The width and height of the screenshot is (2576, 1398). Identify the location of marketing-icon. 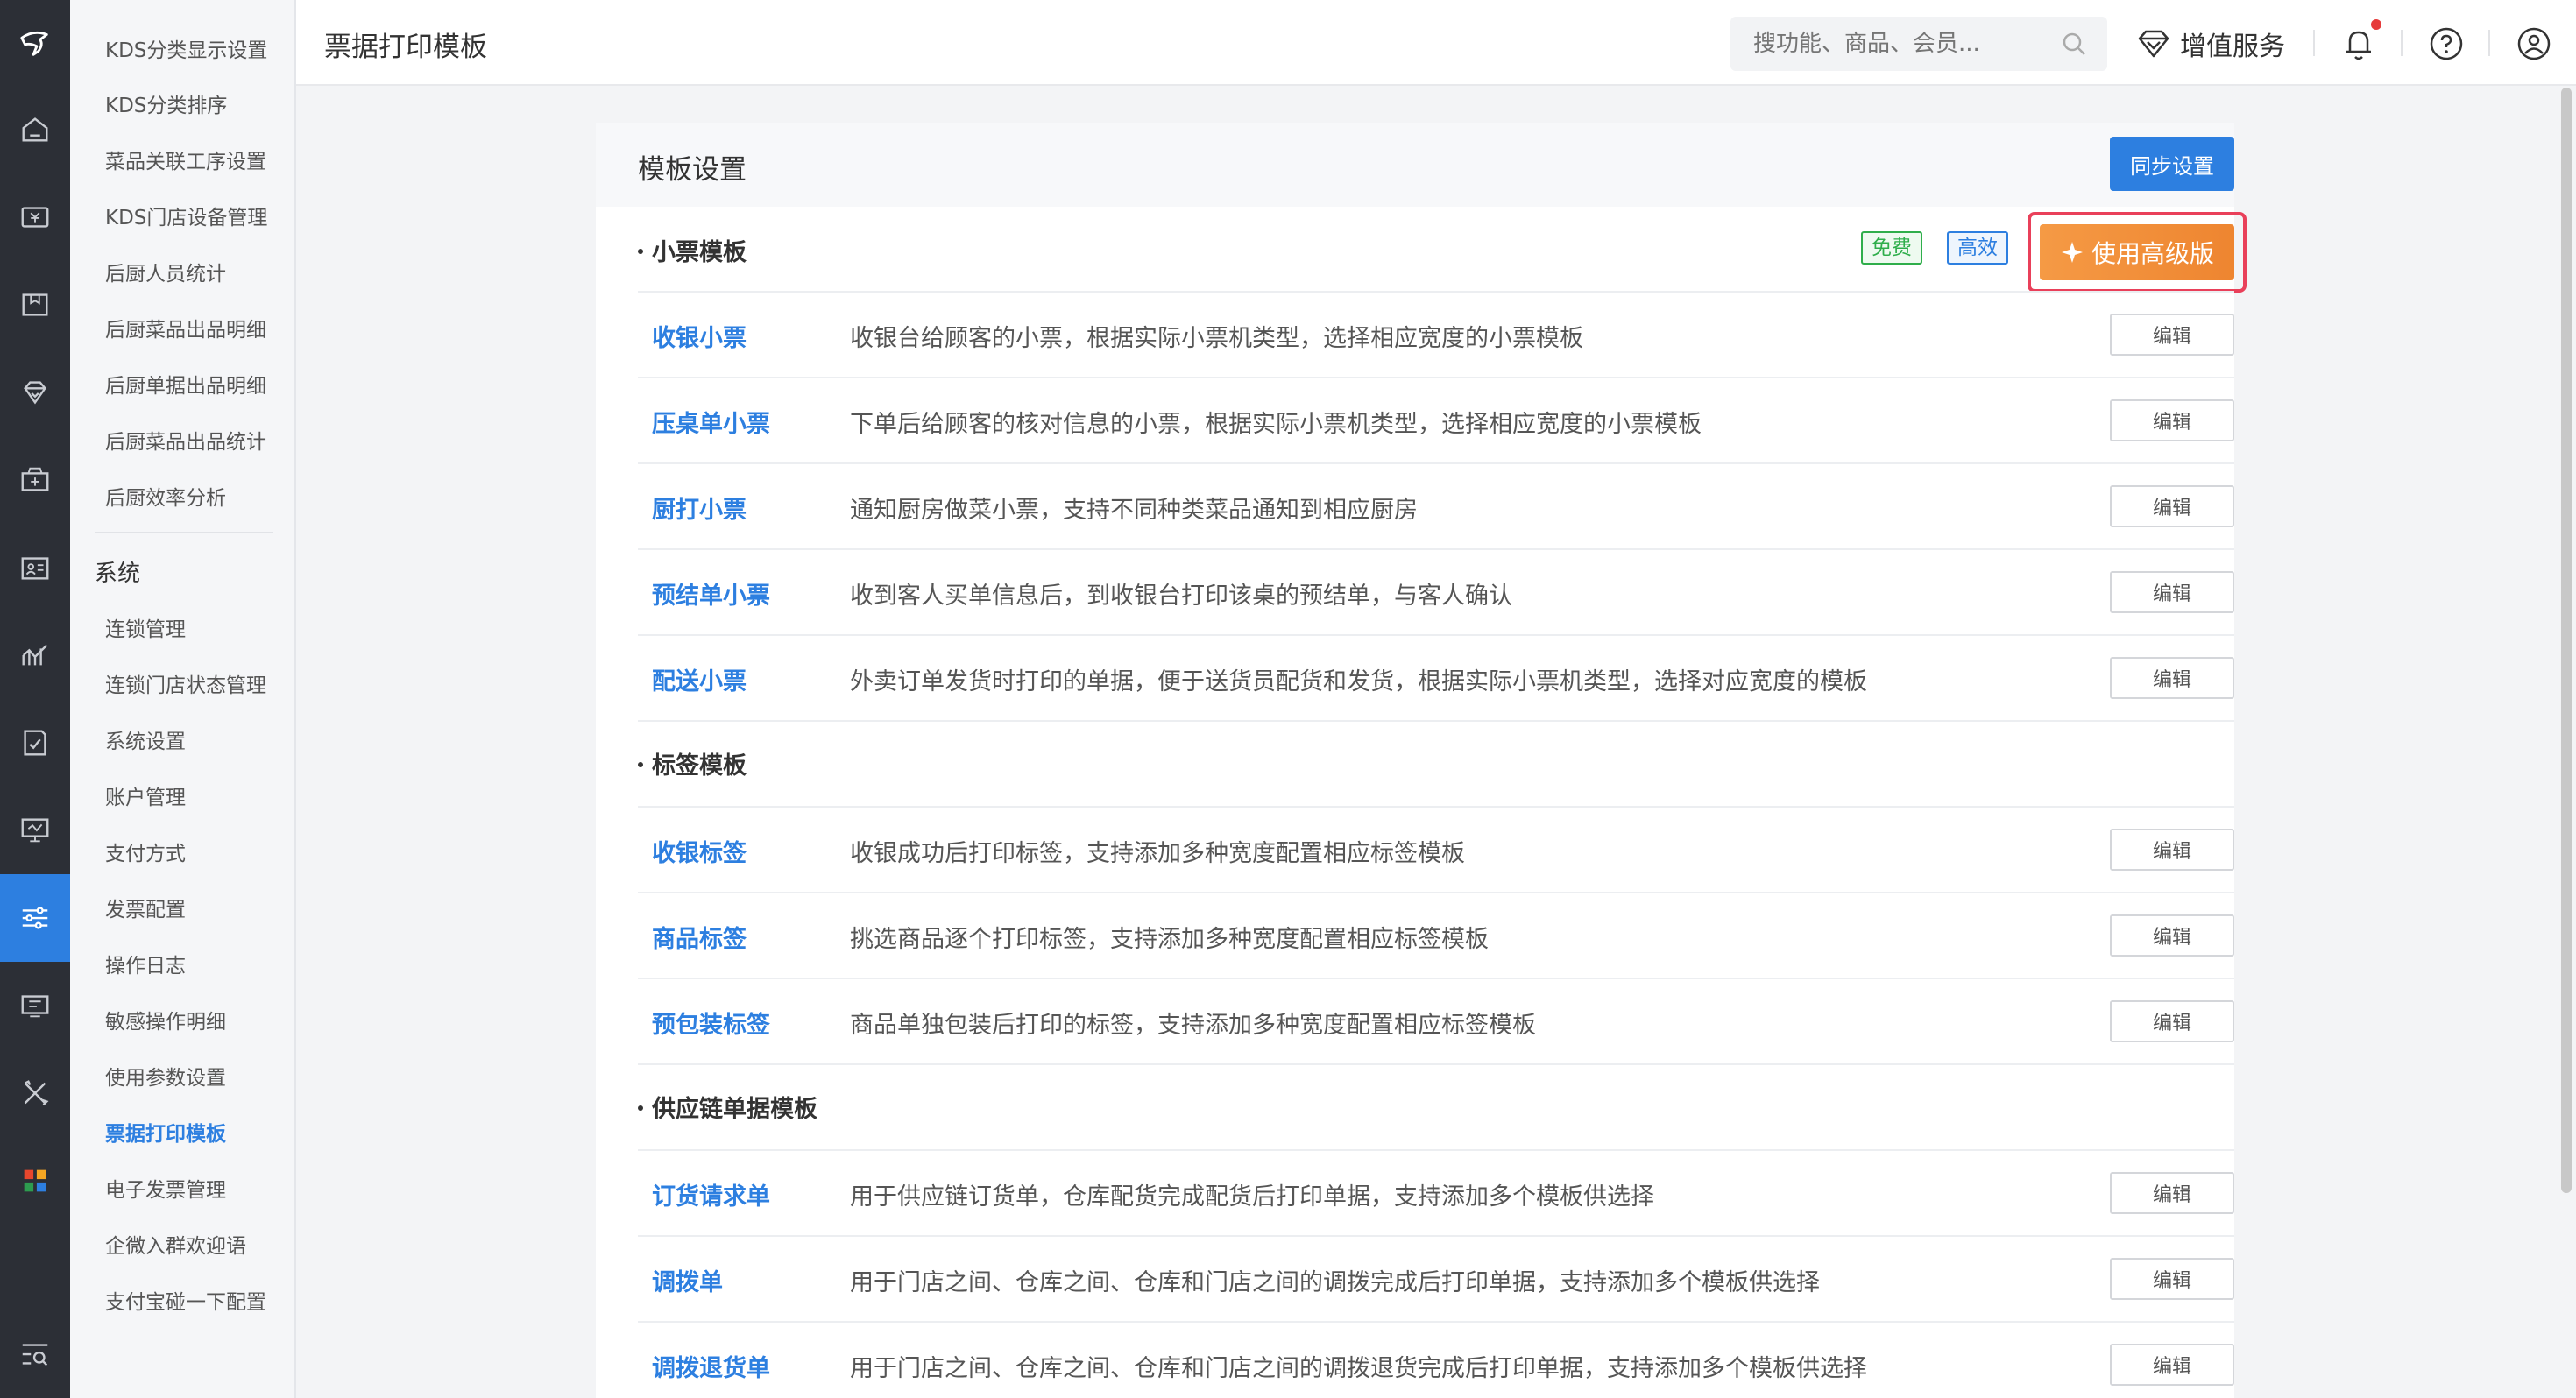
(35, 480).